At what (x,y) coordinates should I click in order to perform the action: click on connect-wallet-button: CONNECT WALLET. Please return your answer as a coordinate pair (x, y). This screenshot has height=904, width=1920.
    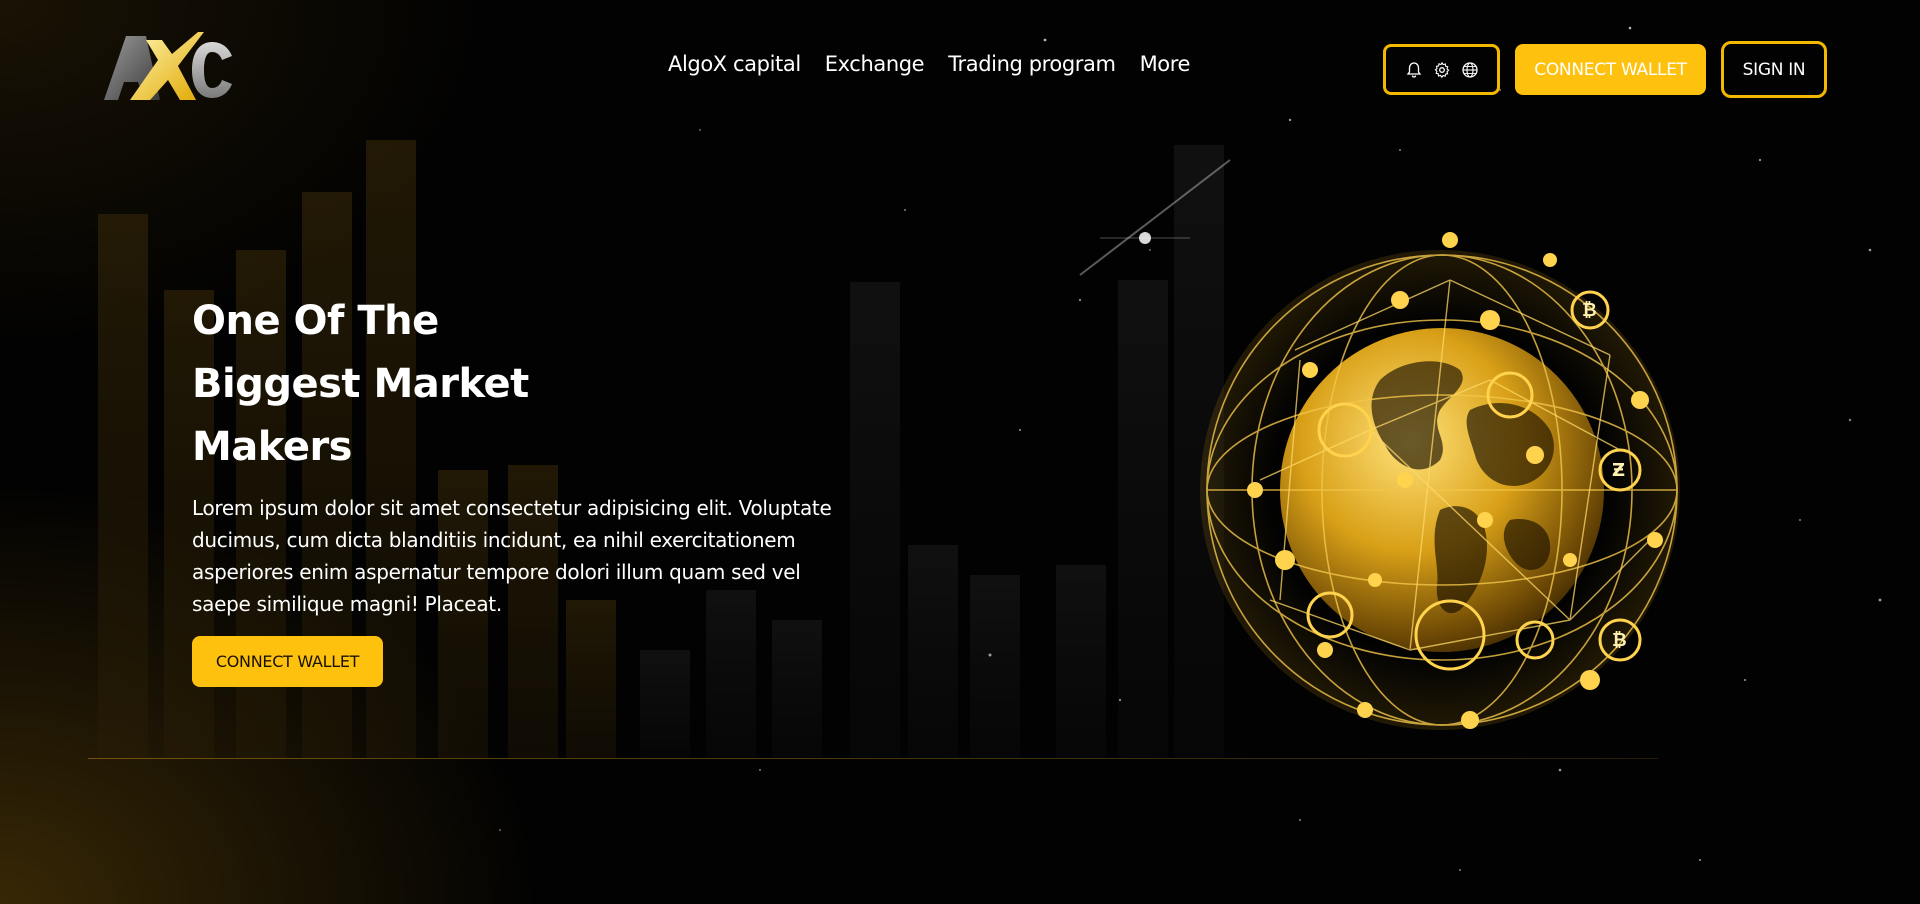
    Looking at the image, I should click on (1610, 69).